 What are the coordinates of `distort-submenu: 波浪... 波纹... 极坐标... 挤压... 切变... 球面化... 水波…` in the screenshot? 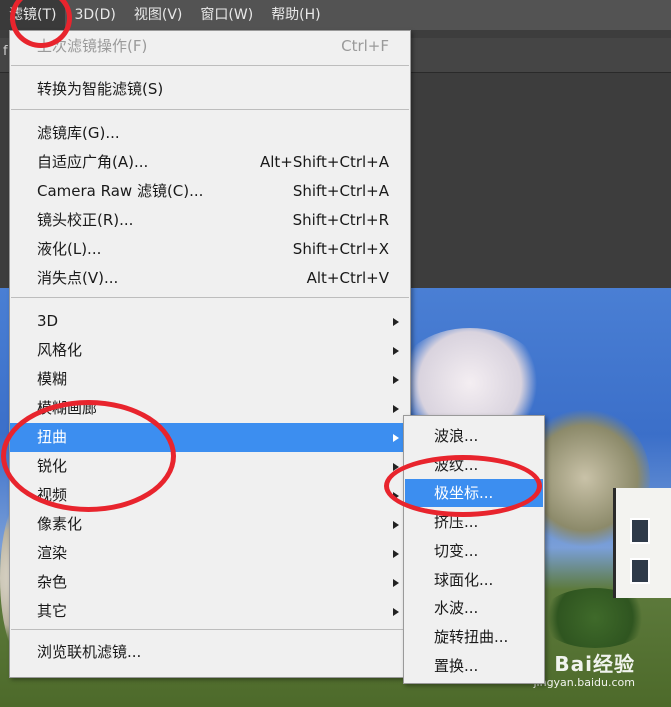 It's located at (474, 549).